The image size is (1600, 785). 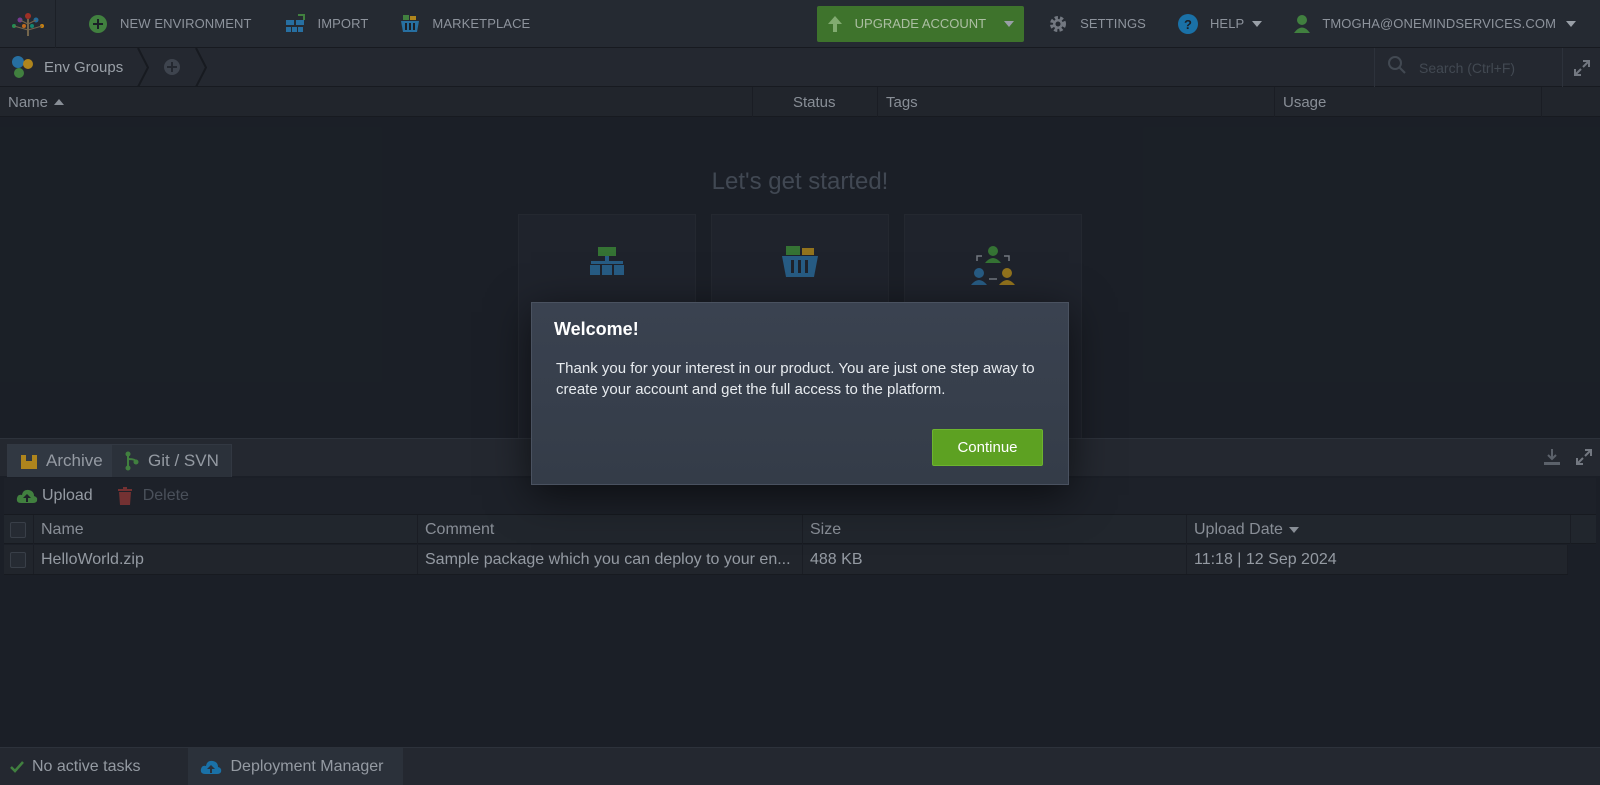 What do you see at coordinates (596, 329) in the screenshot?
I see `dialog-title: Welcome!` at bounding box center [596, 329].